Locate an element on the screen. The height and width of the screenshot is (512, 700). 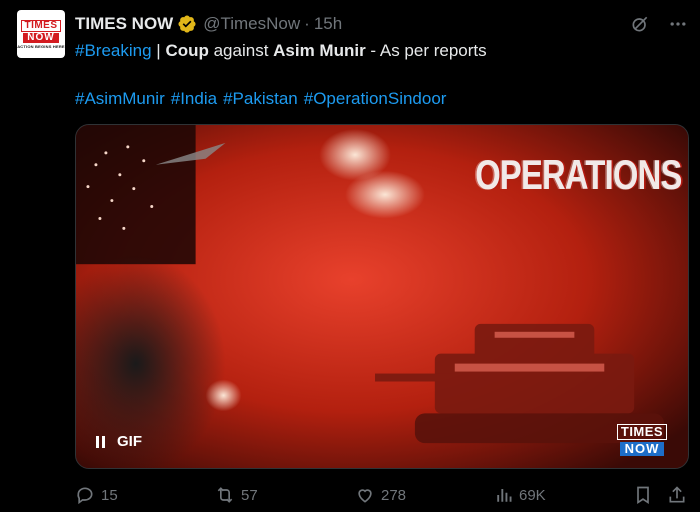
repost-count: 57 is located at coordinates (249, 495).